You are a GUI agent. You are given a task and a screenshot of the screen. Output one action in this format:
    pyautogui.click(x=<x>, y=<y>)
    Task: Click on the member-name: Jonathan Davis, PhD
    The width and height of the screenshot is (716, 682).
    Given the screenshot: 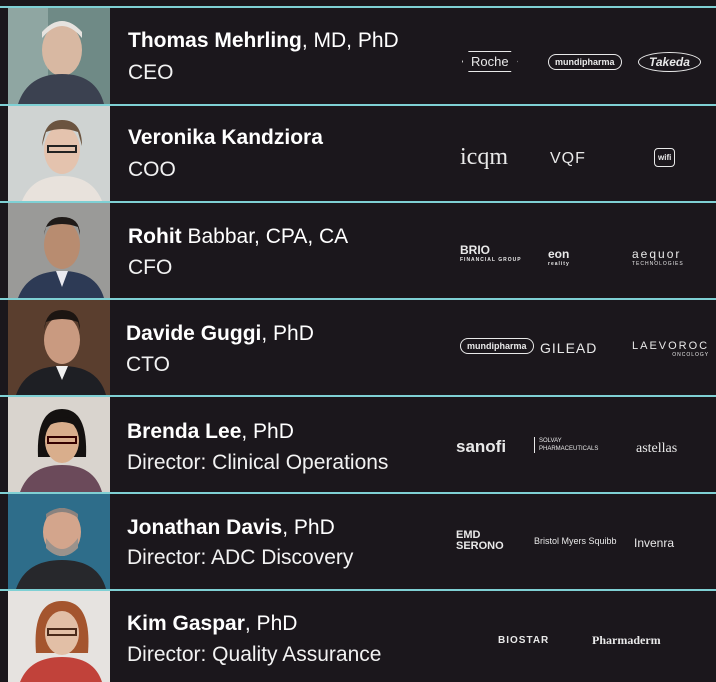 What is the action you would take?
    pyautogui.click(x=231, y=527)
    